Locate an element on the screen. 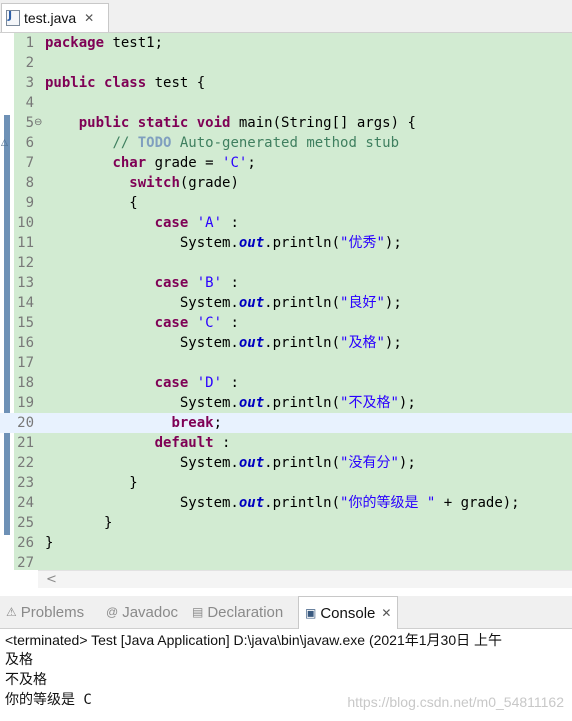  code-line: 6 △ // TODO Auto-generated method stub is located at coordinates (286, 143).